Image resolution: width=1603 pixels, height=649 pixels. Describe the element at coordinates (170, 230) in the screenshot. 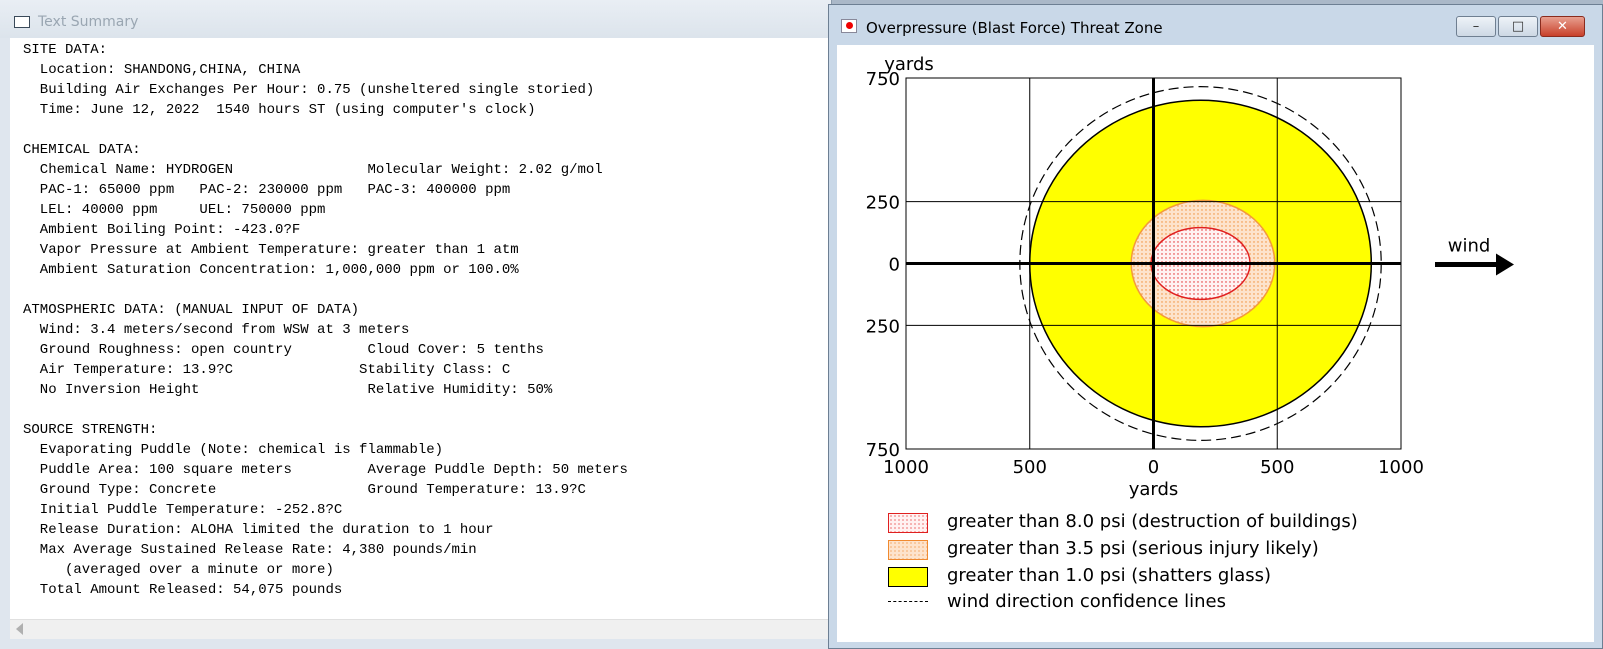

I see `summary-line: Ambient Boiling Point: -423.0?F` at that location.